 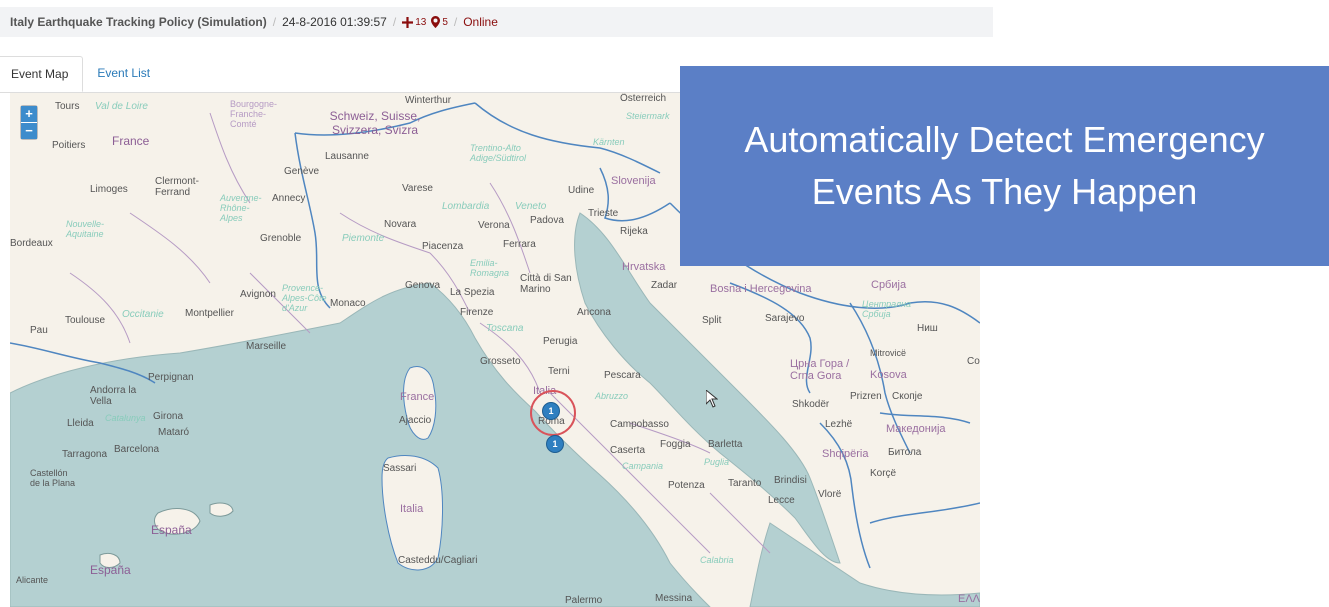 What do you see at coordinates (866, 396) in the screenshot?
I see `map-label: Prizren` at bounding box center [866, 396].